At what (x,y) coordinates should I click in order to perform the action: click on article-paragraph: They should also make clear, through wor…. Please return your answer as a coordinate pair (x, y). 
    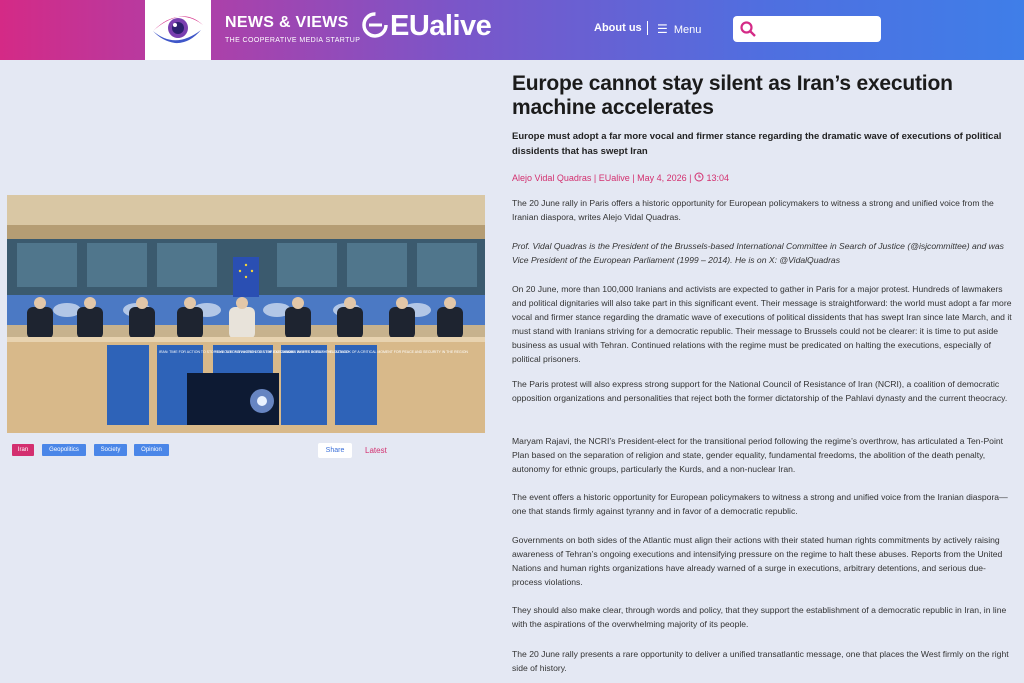
    Looking at the image, I should click on (759, 617).